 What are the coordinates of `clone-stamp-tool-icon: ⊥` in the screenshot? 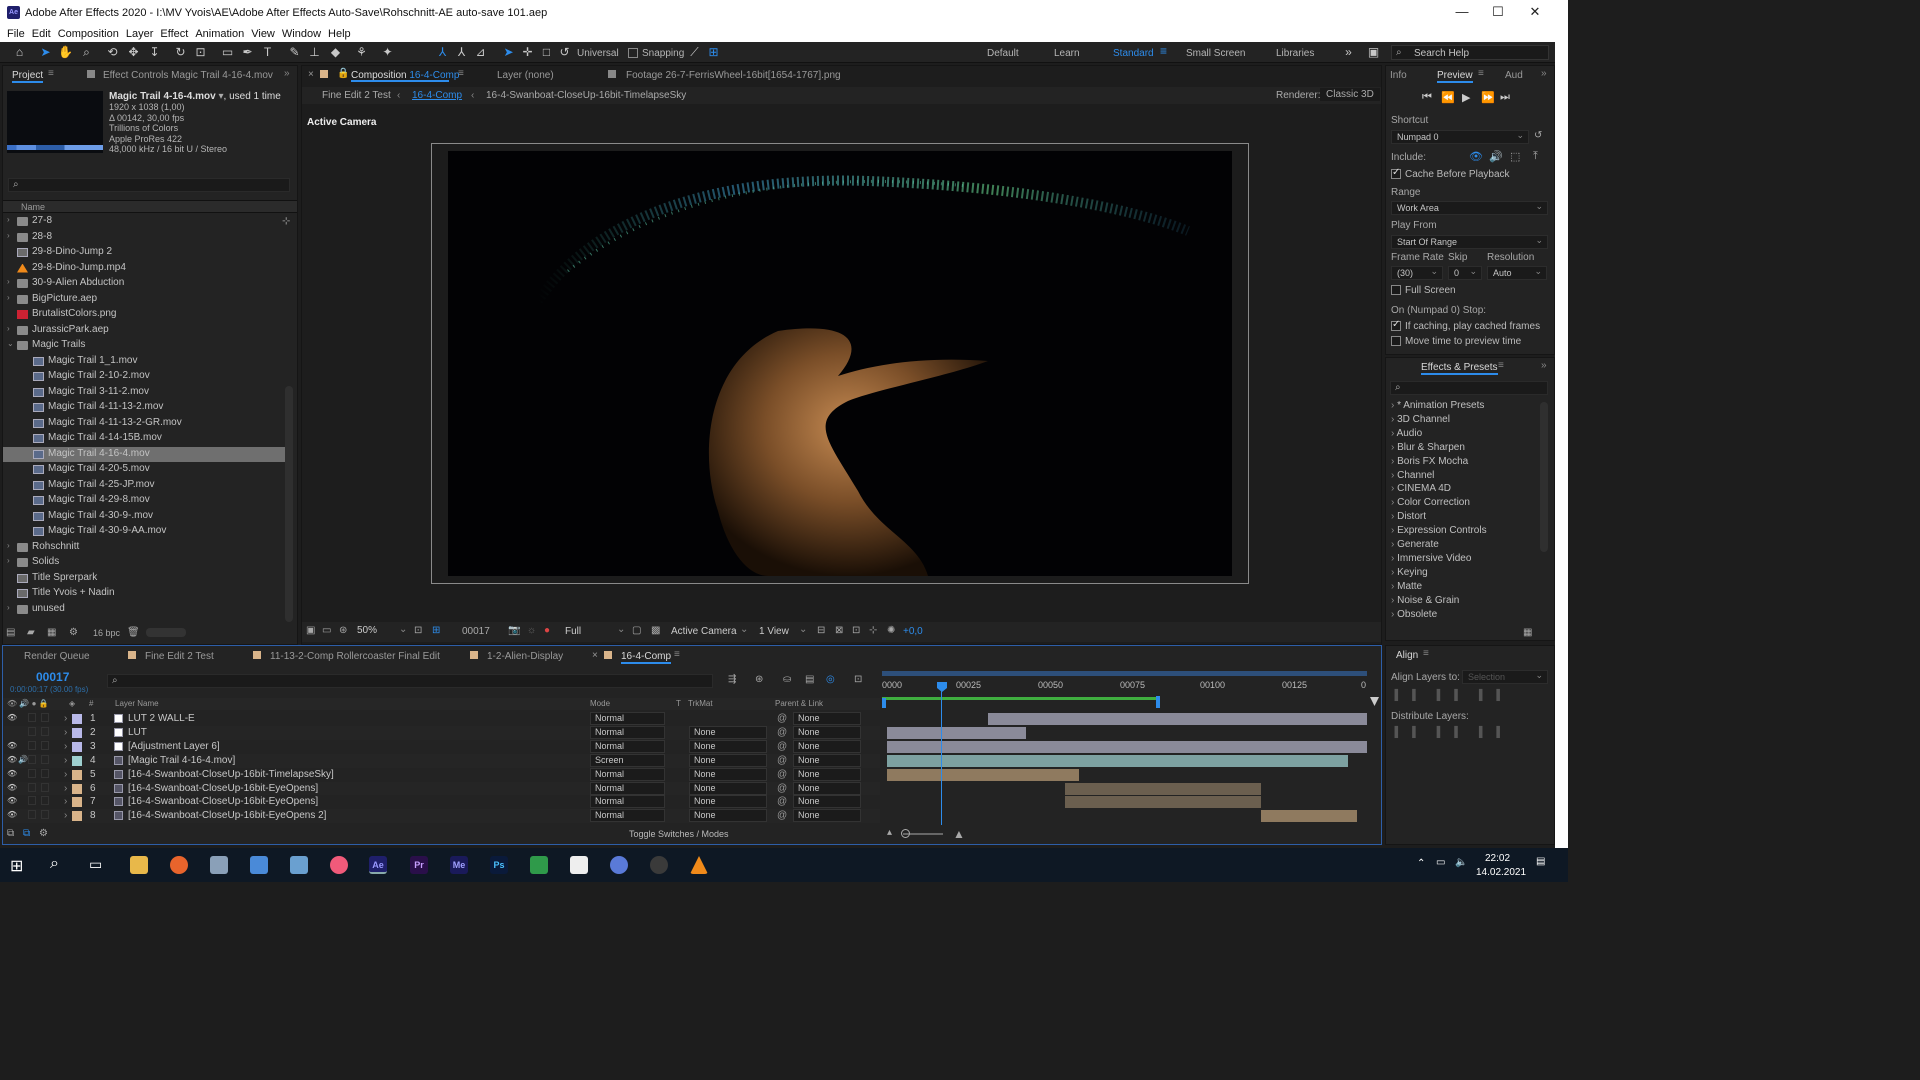 It's located at (314, 52).